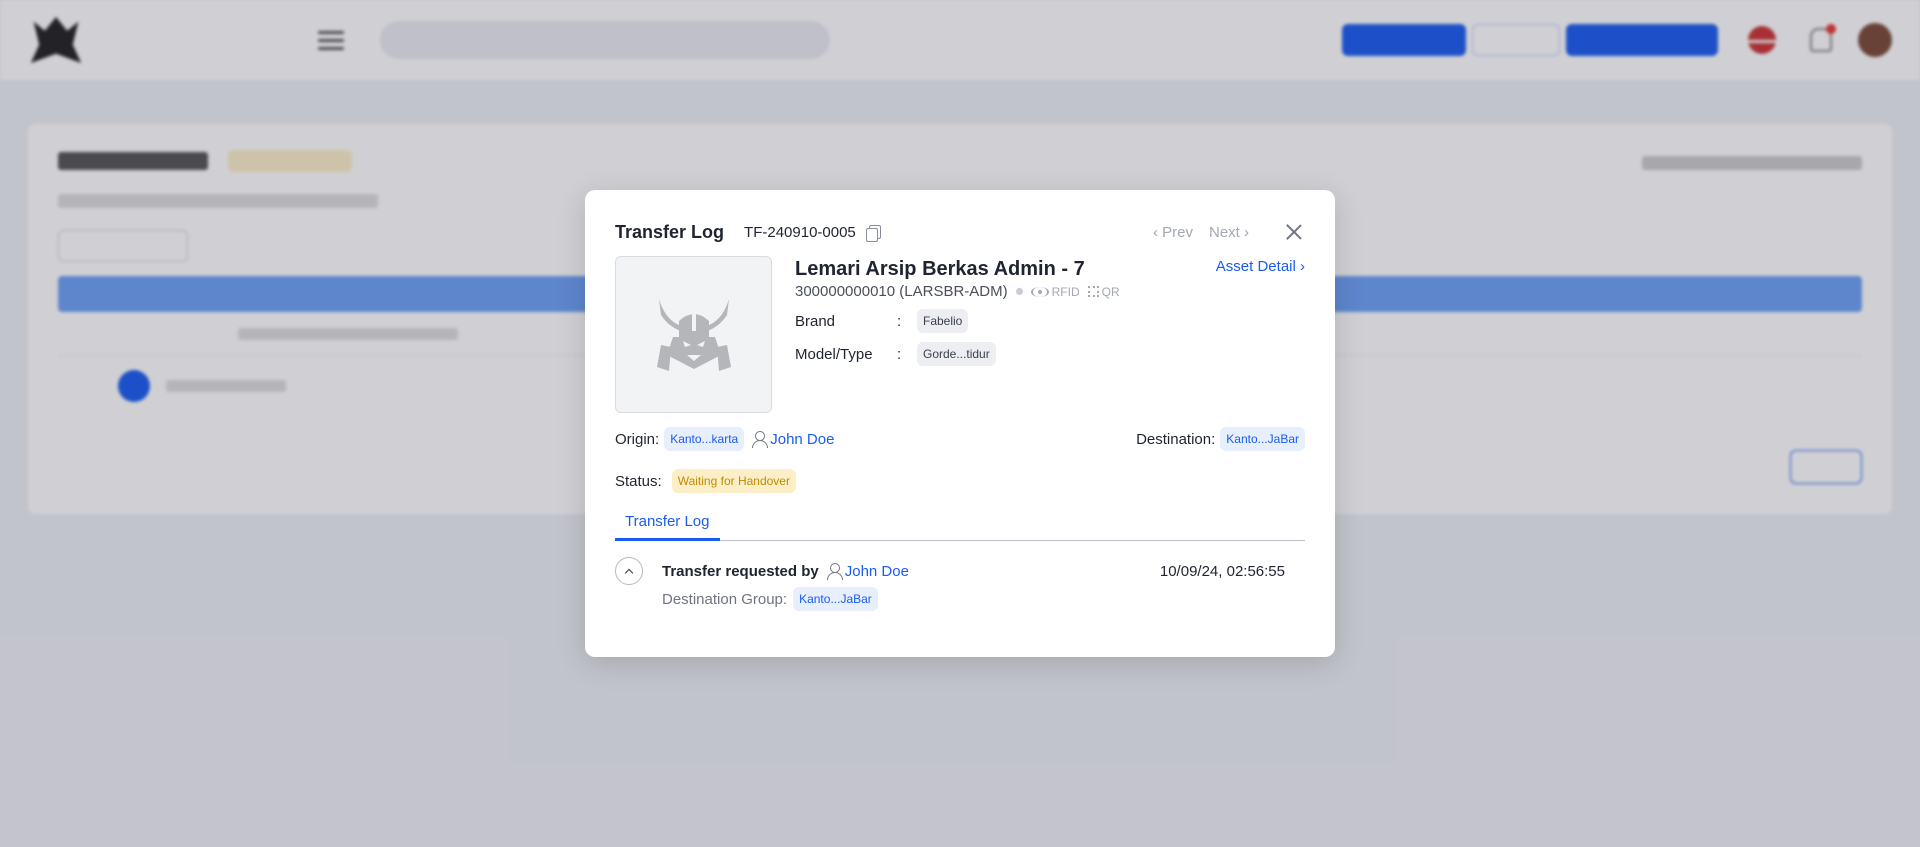 This screenshot has height=847, width=1920. Describe the element at coordinates (1065, 291) in the screenshot. I see `rfid-label: RFID` at that location.